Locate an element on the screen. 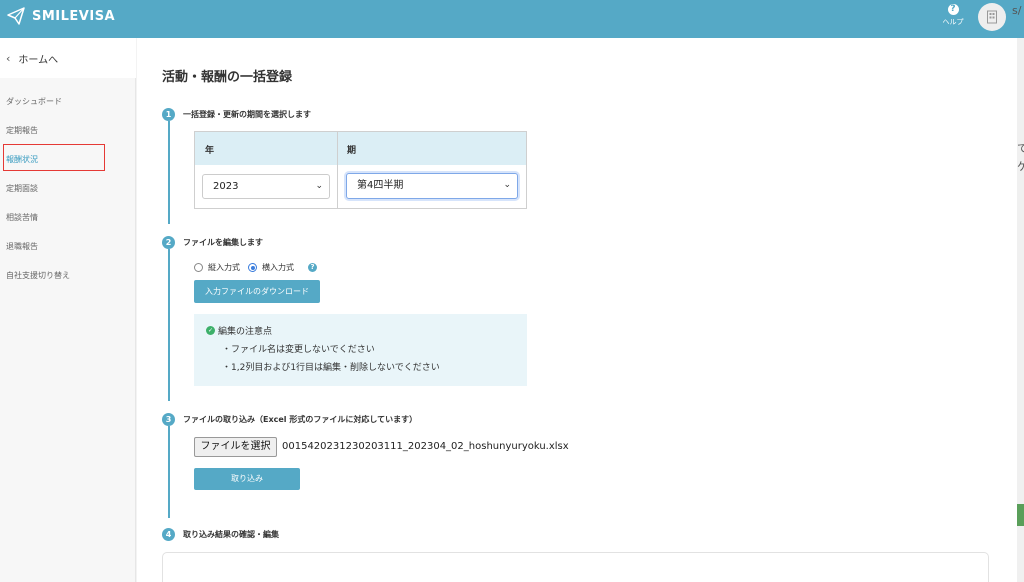 Image resolution: width=1024 pixels, height=582 pixels. radio-horizontal-label: 横入力式 is located at coordinates (278, 267).